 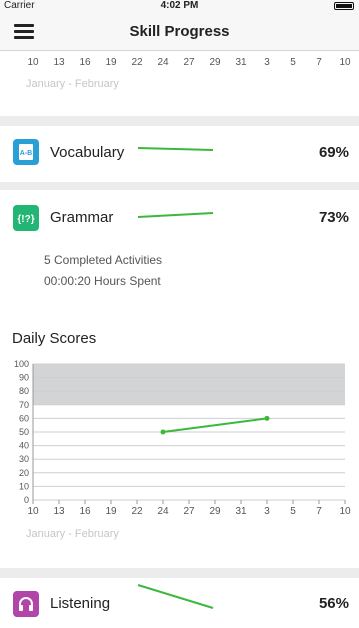 What do you see at coordinates (175, 215) in the screenshot?
I see `grammar-trend-line` at bounding box center [175, 215].